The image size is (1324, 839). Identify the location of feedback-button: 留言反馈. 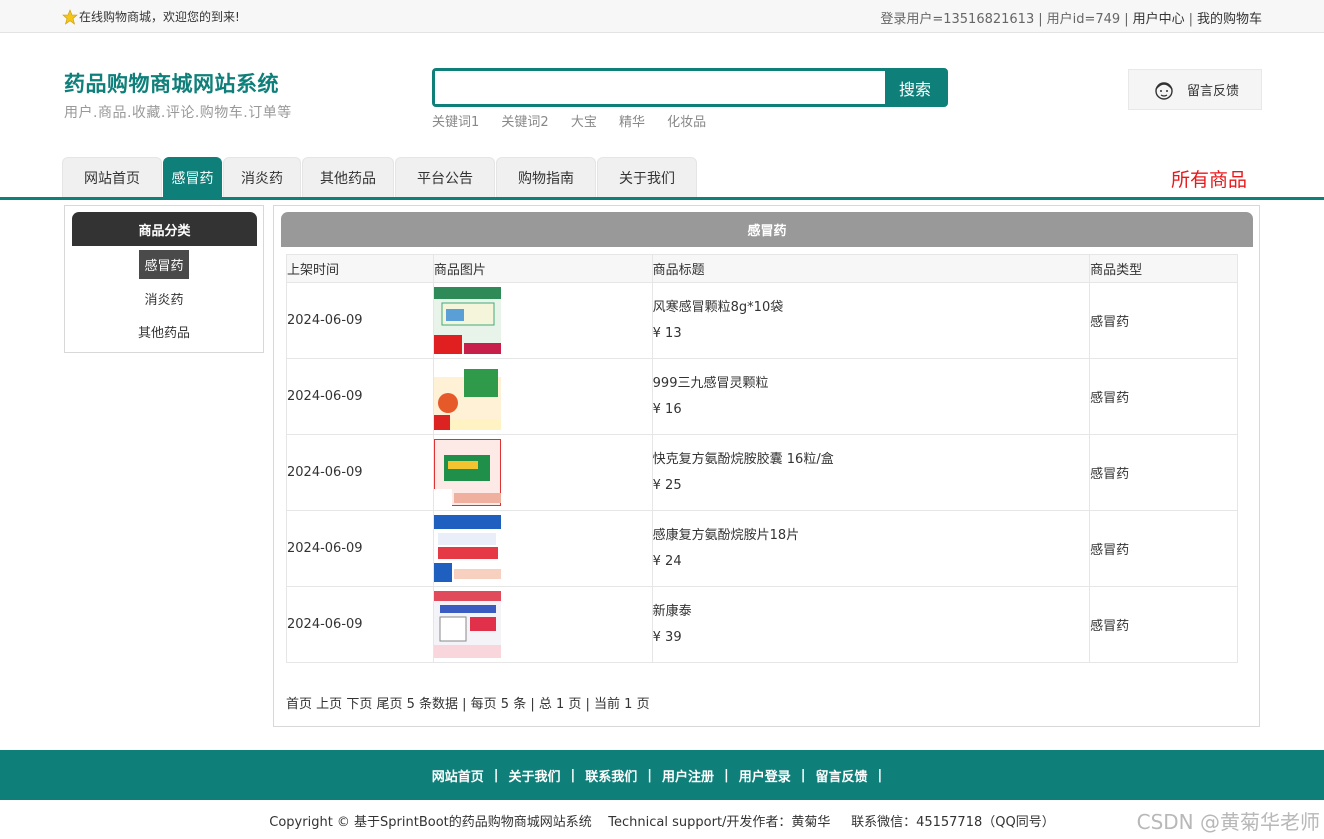
(1195, 89).